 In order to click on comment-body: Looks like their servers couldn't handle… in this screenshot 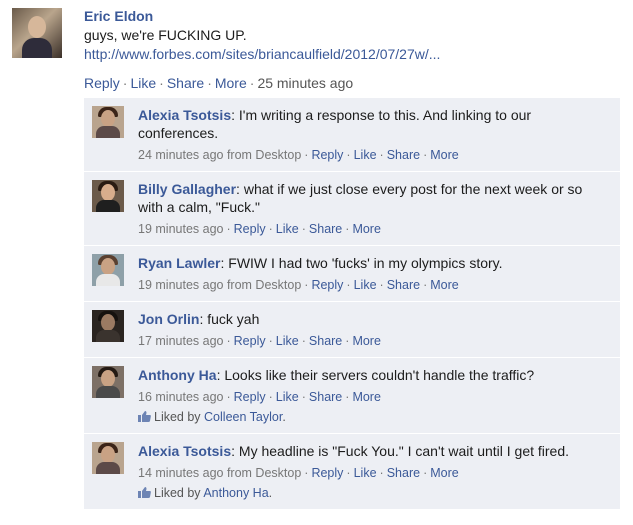, I will do `click(377, 375)`.